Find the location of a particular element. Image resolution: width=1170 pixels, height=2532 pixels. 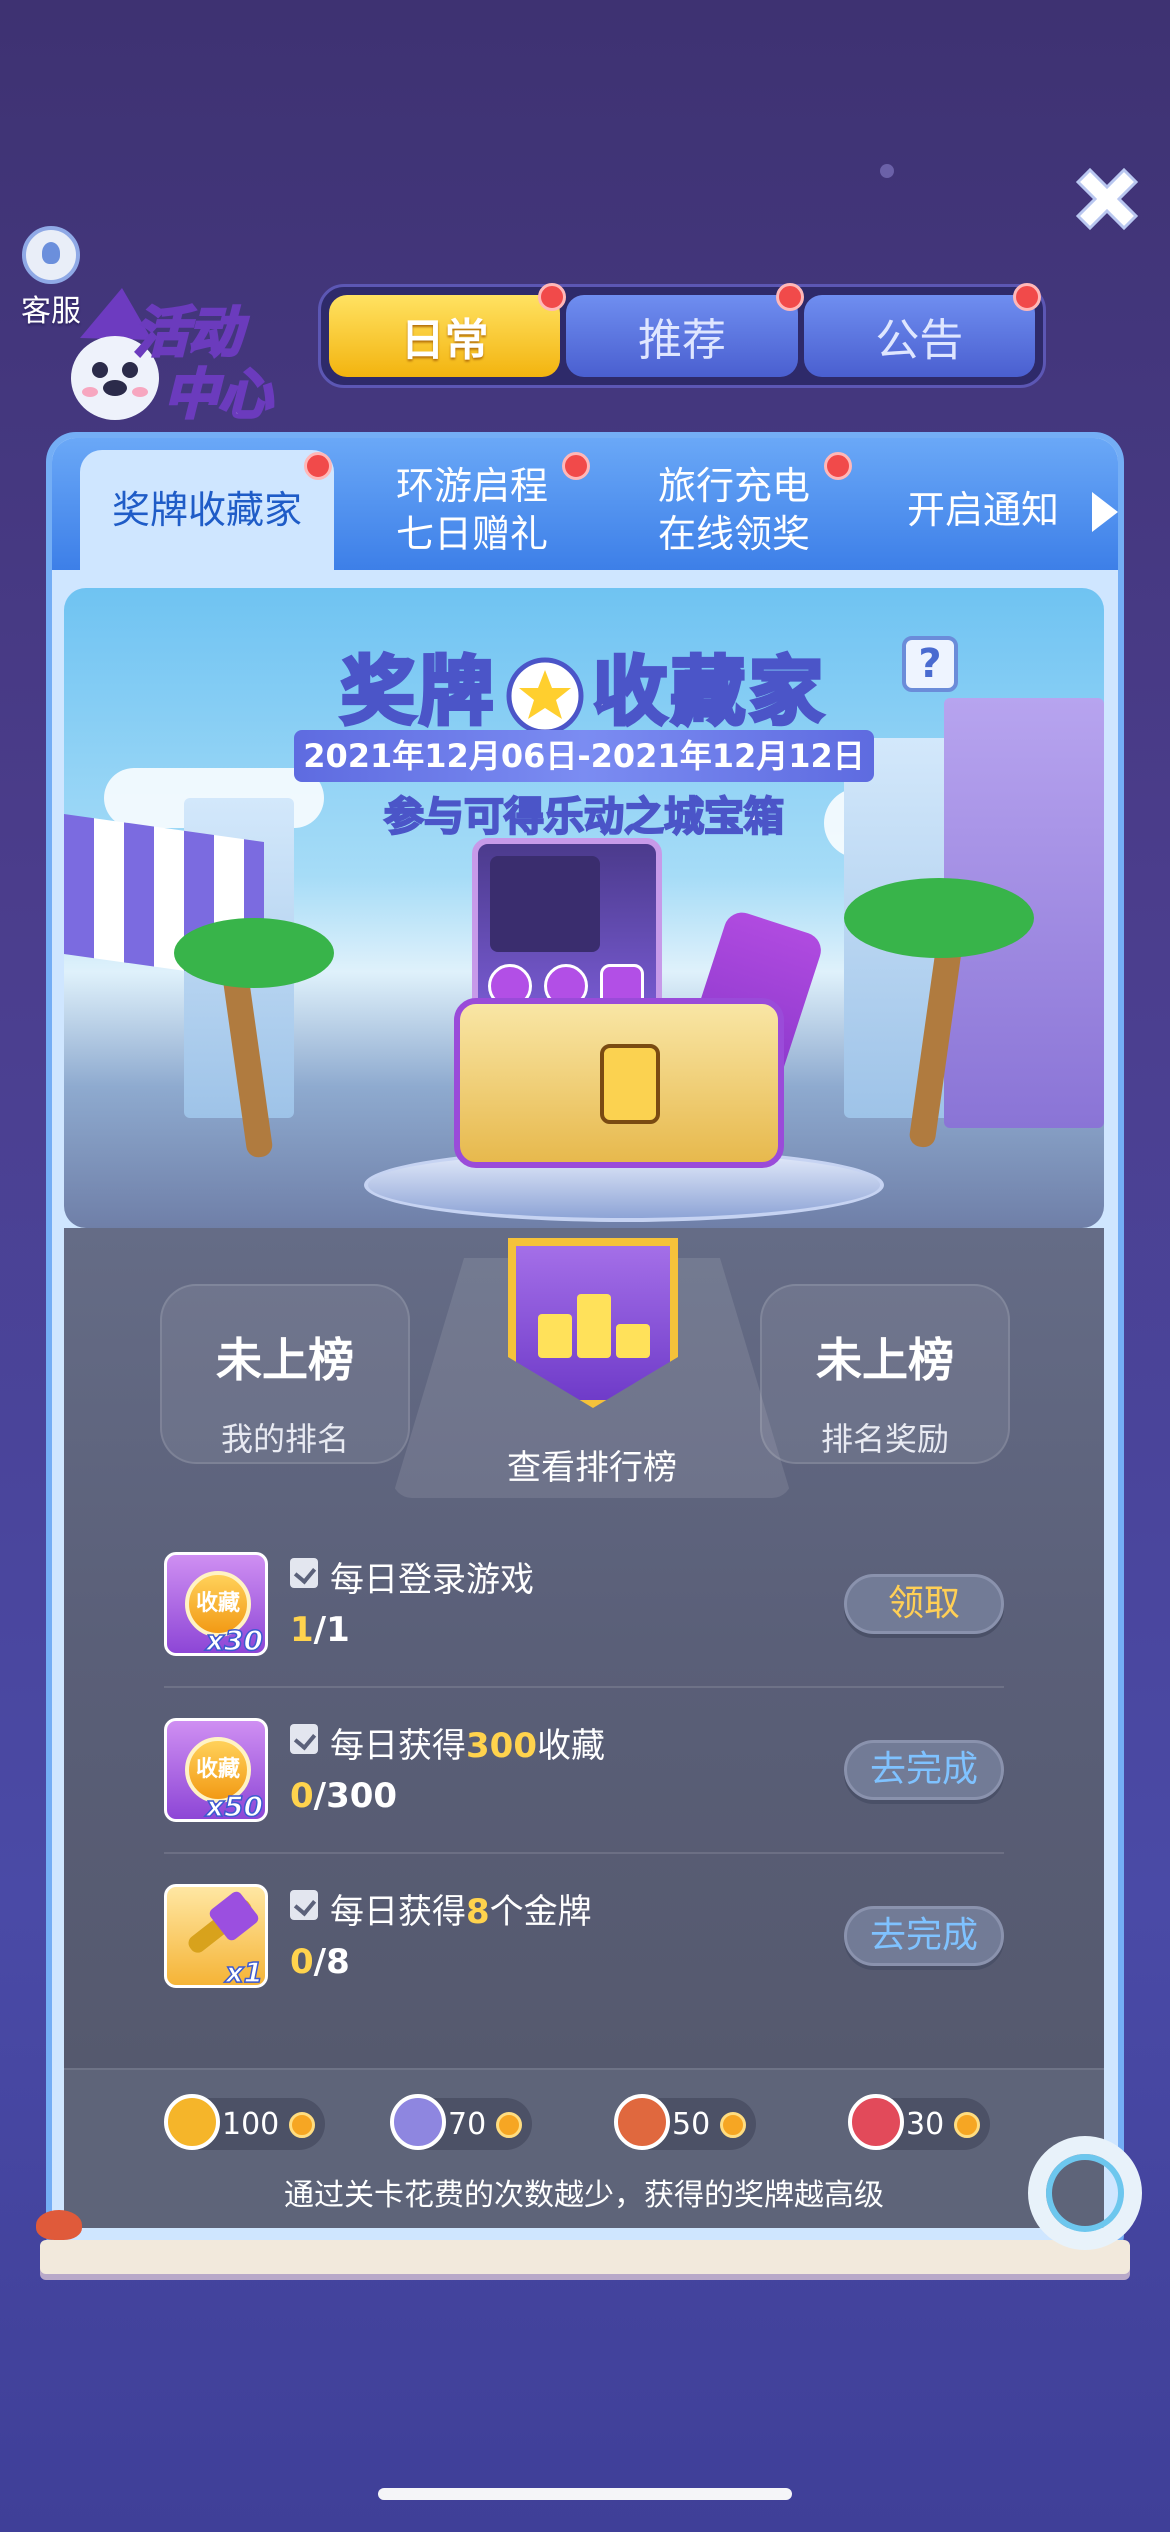

home-indicator is located at coordinates (585, 2494).